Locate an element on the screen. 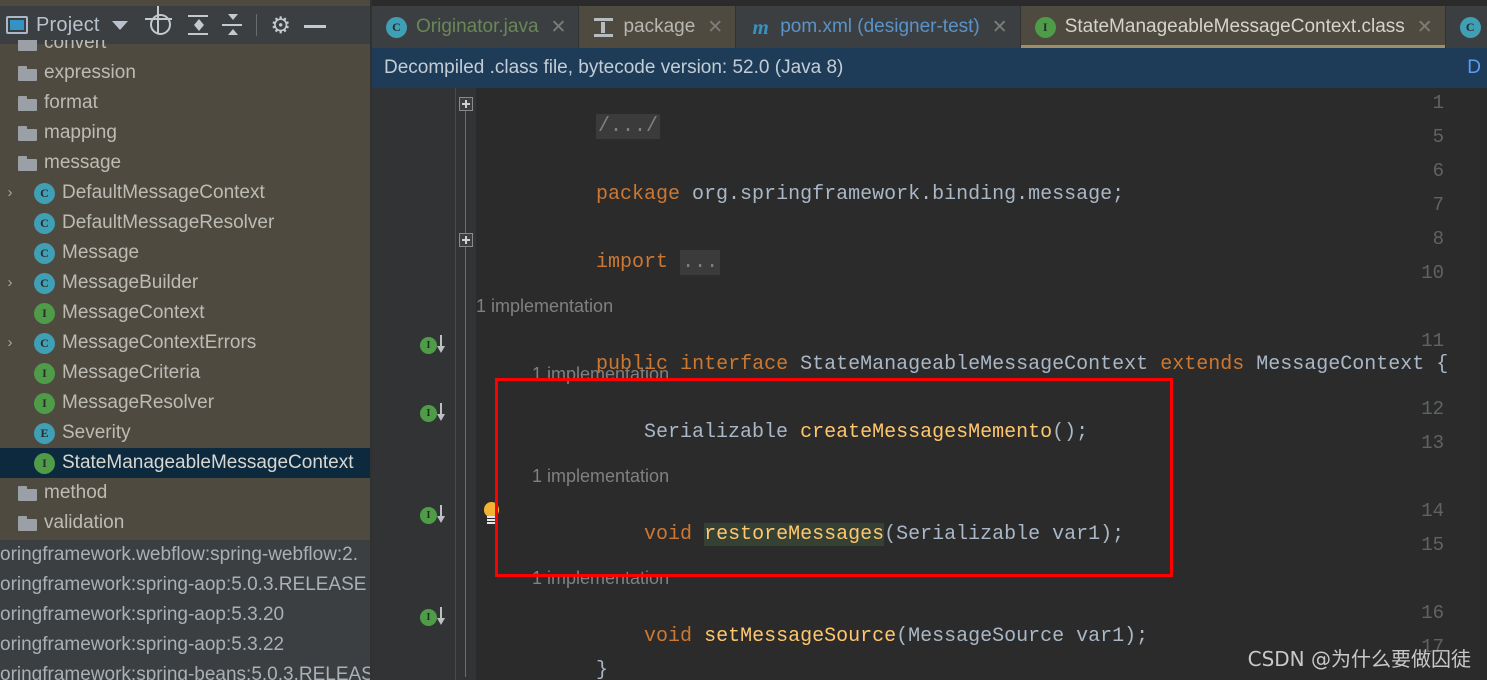 The width and height of the screenshot is (1487, 680). tree-item: I MessageCriteria is located at coordinates (186, 373).